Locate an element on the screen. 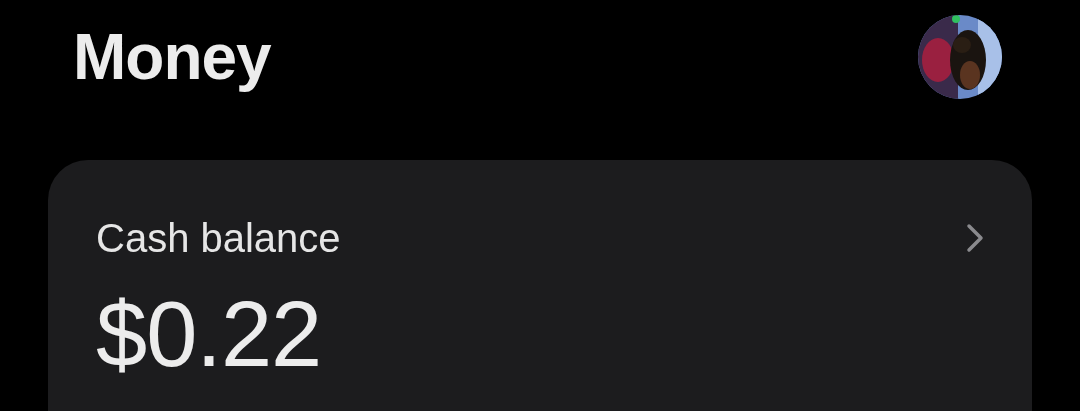 The image size is (1080, 411). cash-balance-label: Cash balance is located at coordinates (218, 238).